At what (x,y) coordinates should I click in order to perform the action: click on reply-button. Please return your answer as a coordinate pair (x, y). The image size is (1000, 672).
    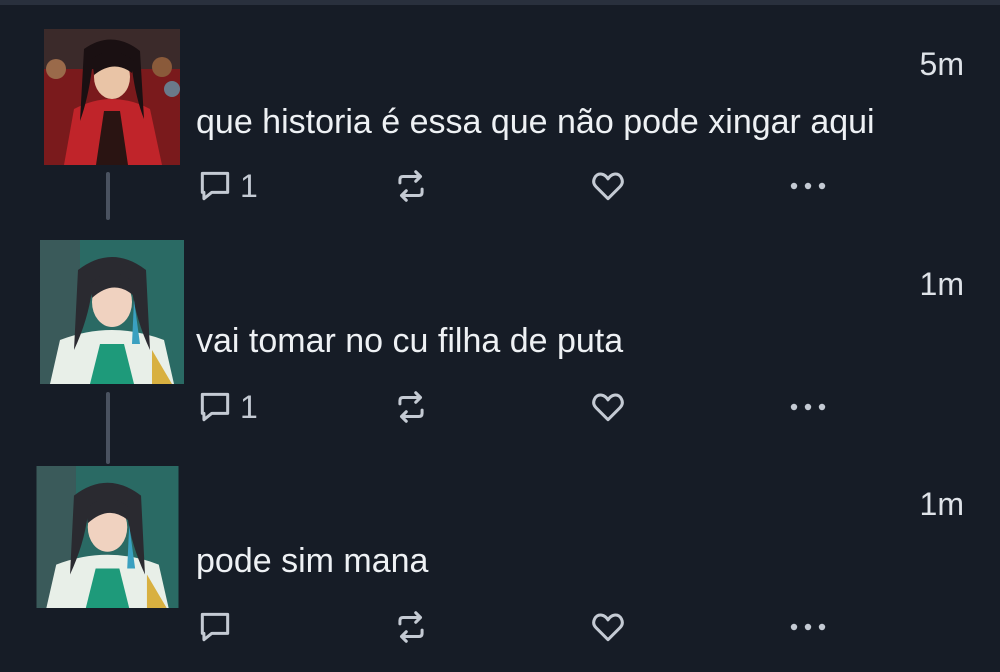
    Looking at the image, I should click on (218, 627).